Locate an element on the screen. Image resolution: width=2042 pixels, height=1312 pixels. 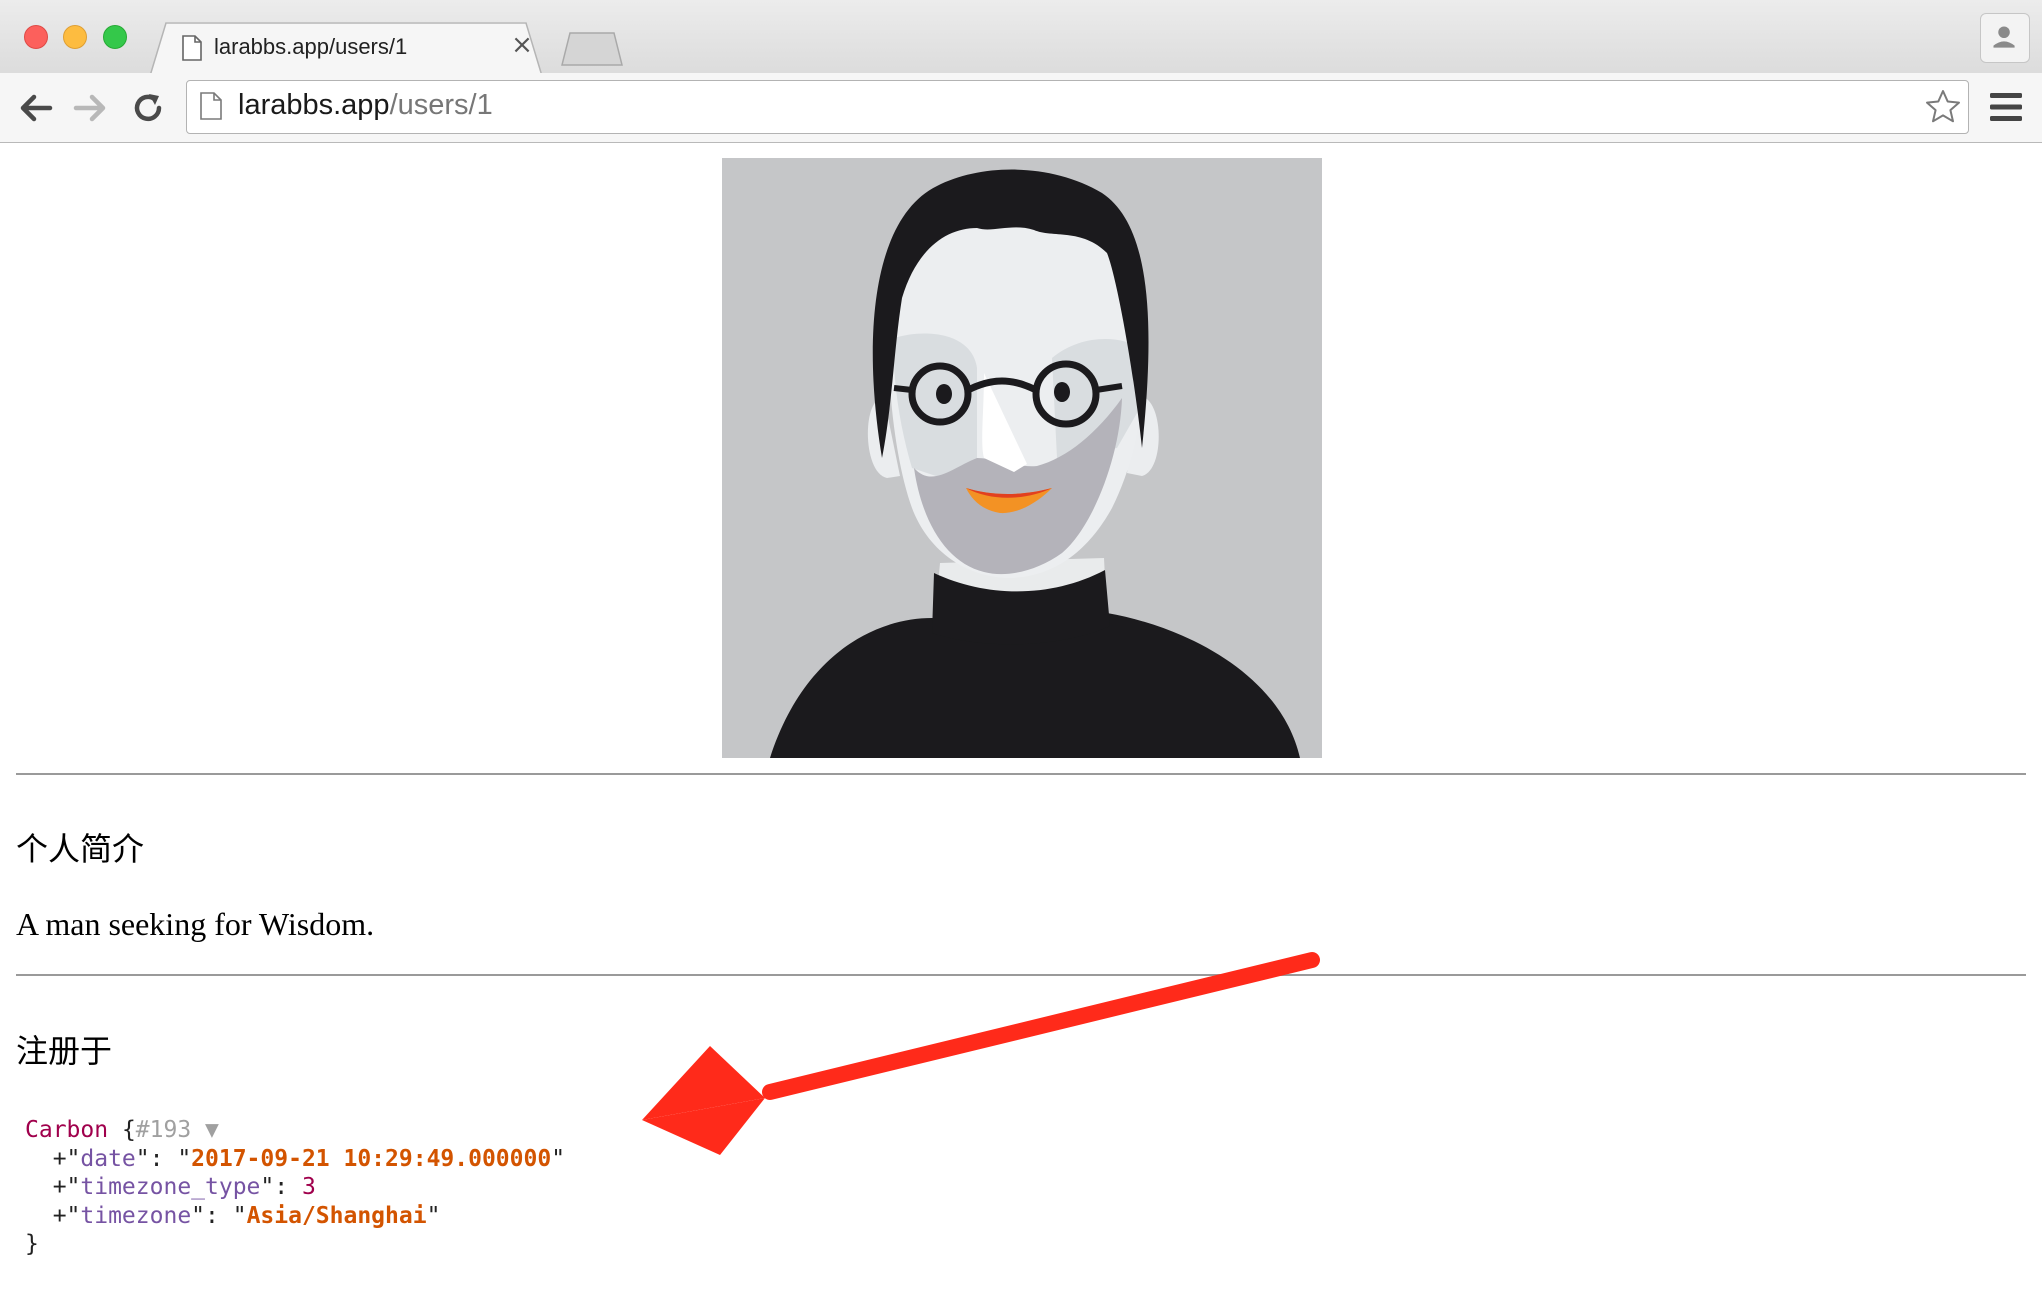
bookmark-star-icon is located at coordinates (1943, 107).